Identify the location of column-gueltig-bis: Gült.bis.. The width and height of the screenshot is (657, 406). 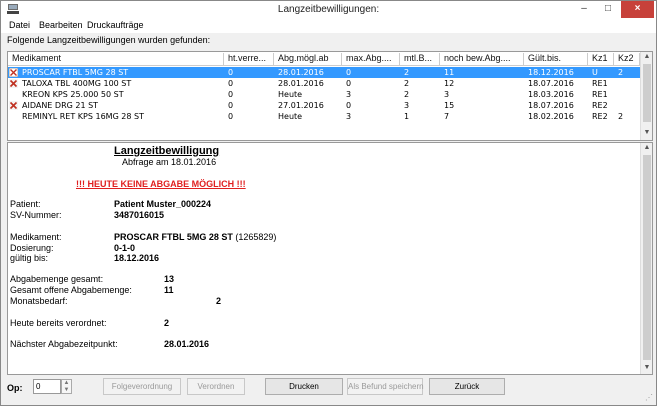
(556, 59).